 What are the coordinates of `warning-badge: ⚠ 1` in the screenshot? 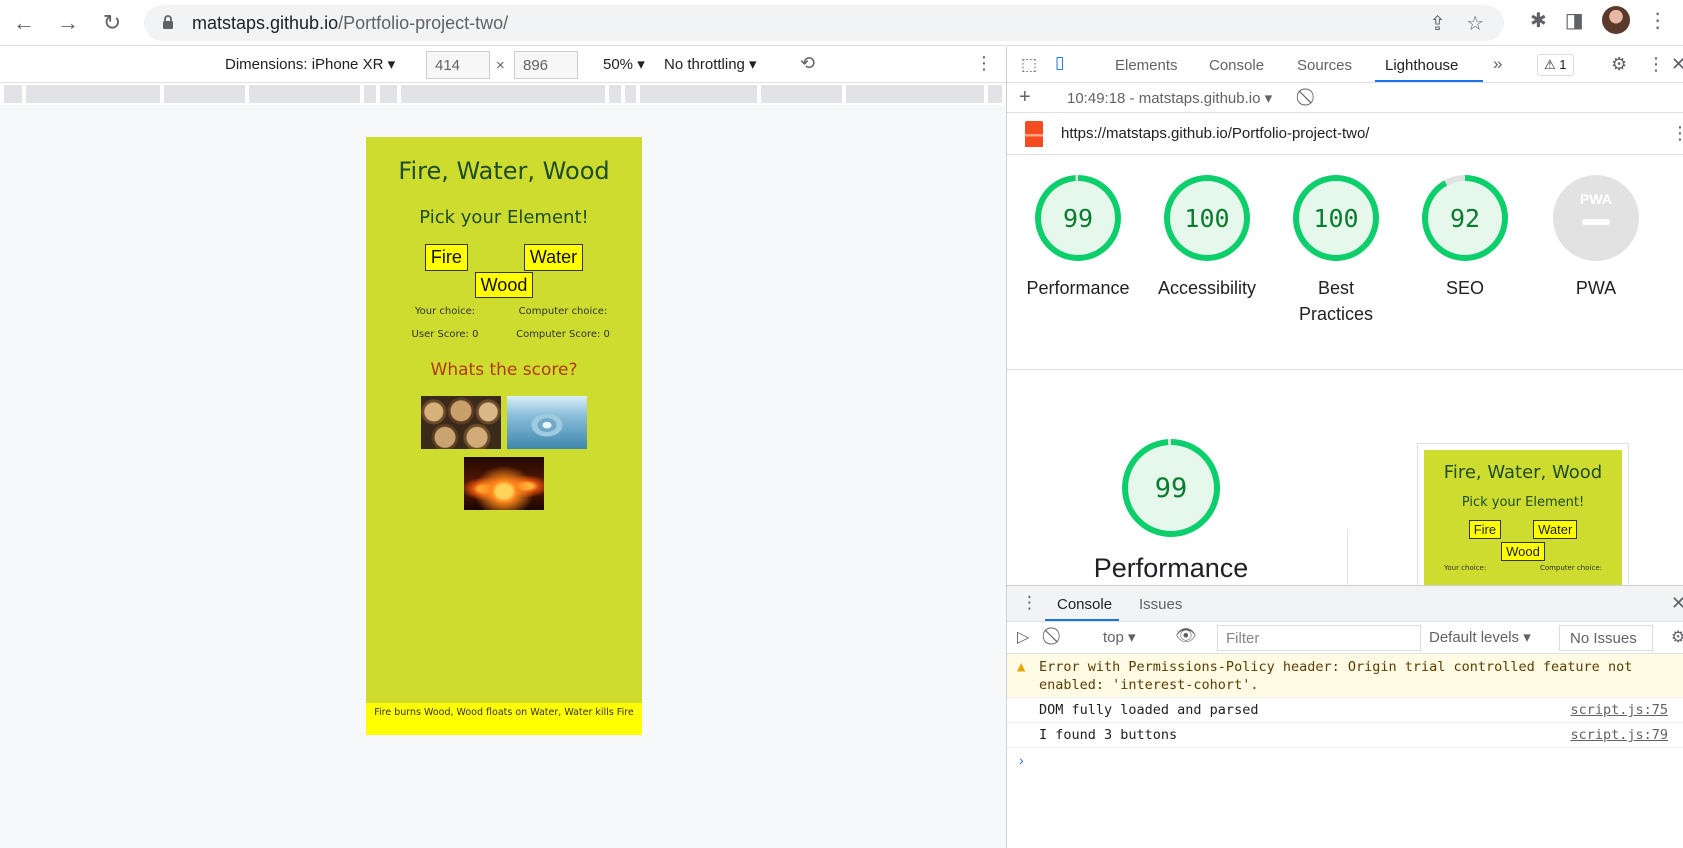 It's located at (1555, 65).